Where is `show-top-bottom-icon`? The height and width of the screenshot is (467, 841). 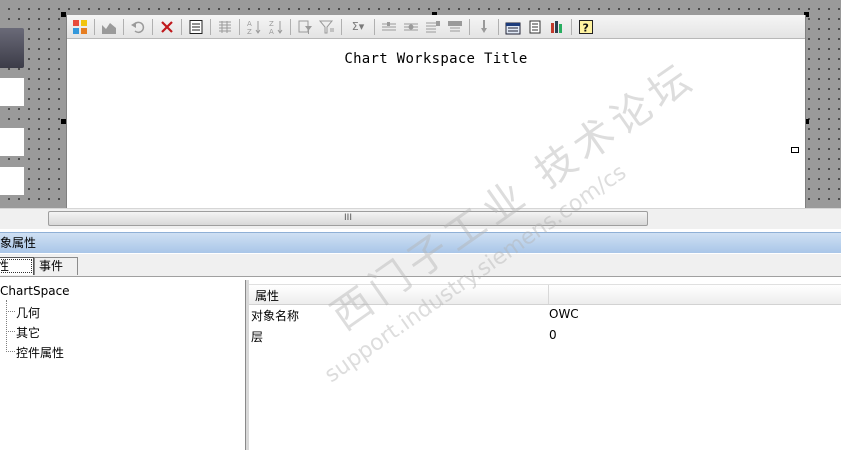 show-top-bottom-icon is located at coordinates (433, 27).